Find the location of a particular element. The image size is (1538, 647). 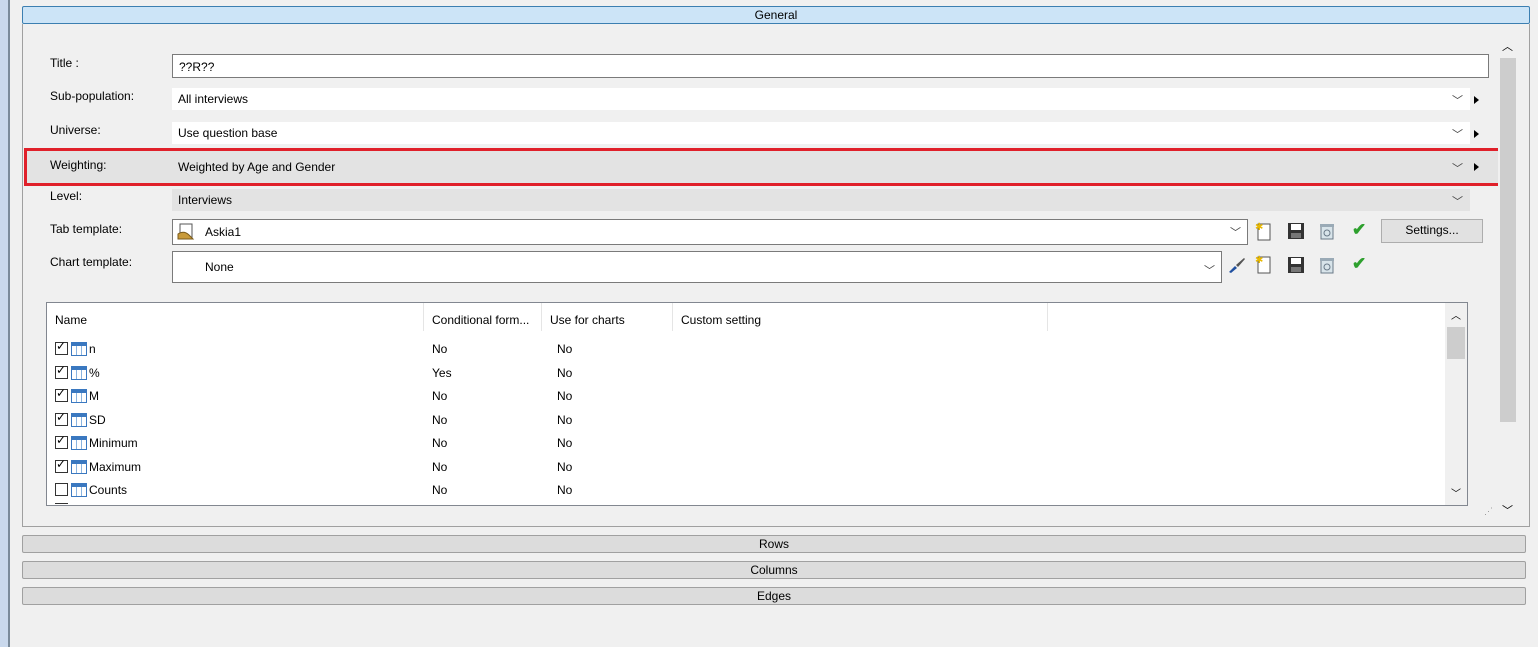

chart-template-select: None ﹀ is located at coordinates (697, 267).